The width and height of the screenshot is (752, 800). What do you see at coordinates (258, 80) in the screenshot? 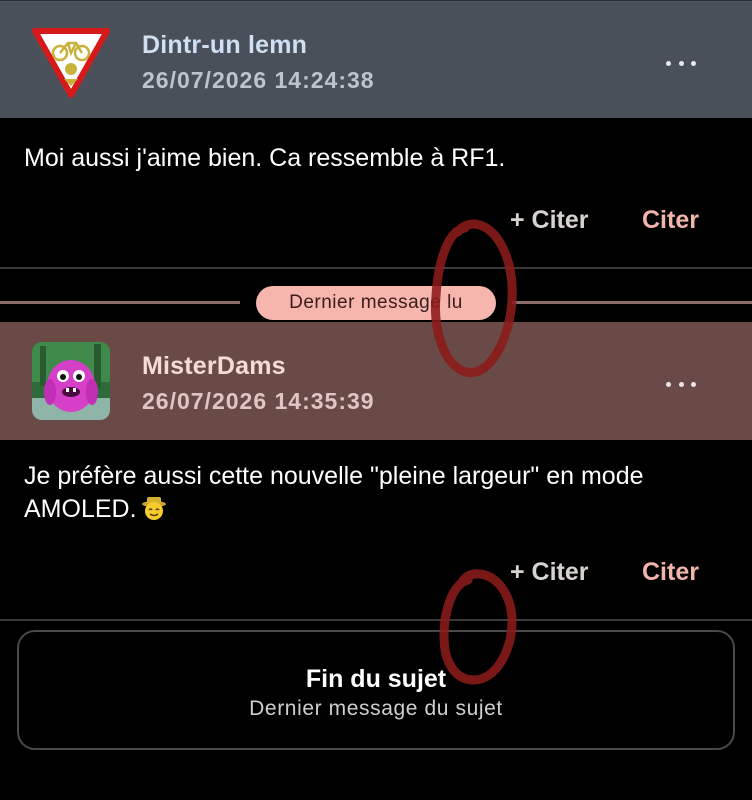
I see `post-timestamp: 26/07/2026 14:24:38` at bounding box center [258, 80].